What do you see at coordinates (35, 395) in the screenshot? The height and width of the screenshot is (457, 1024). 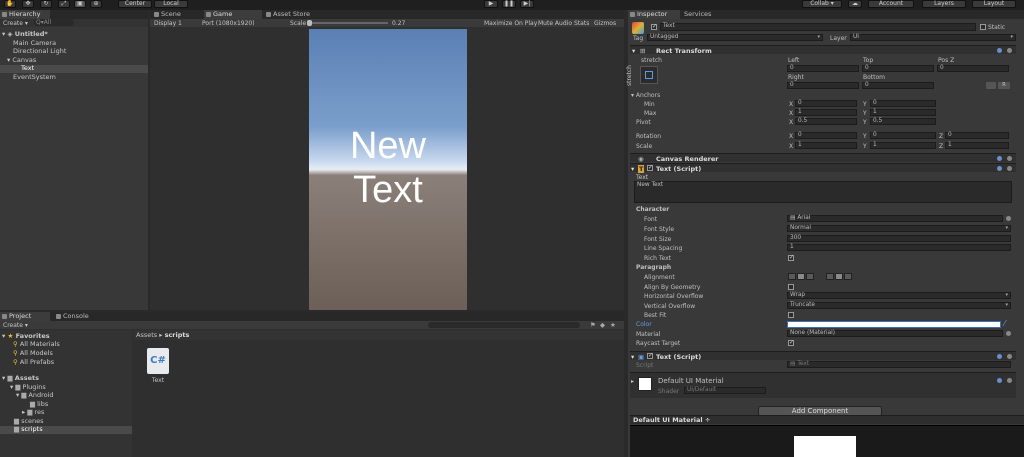 I see `folder-android: ▾ ▆ Android` at bounding box center [35, 395].